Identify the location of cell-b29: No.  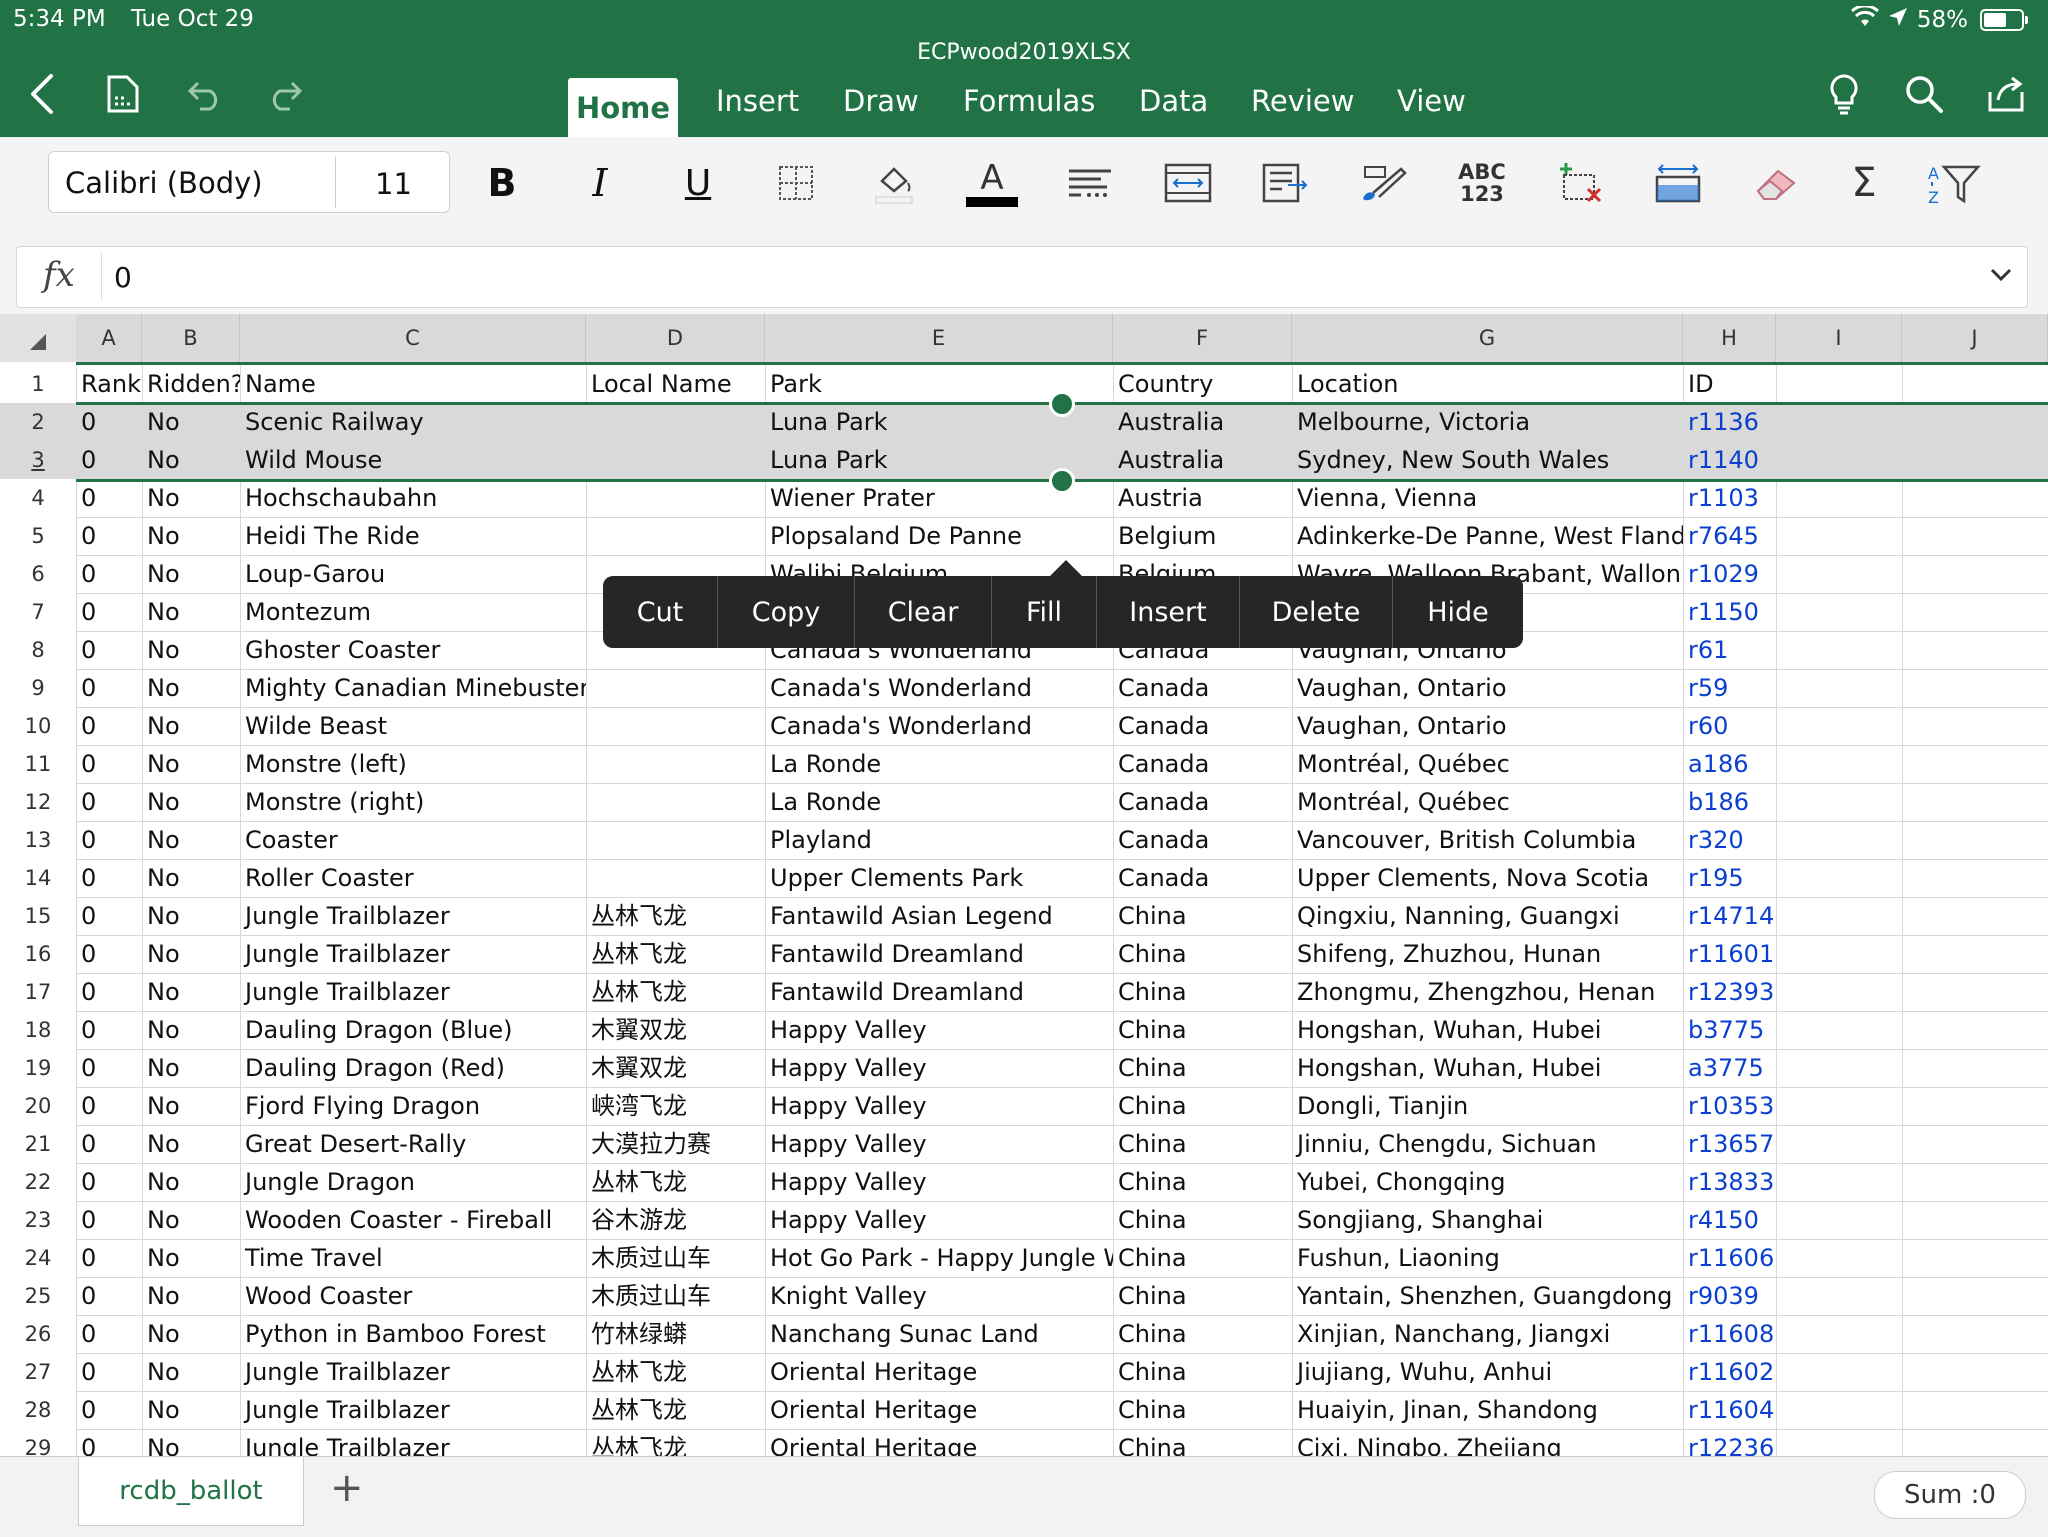
(191, 1442).